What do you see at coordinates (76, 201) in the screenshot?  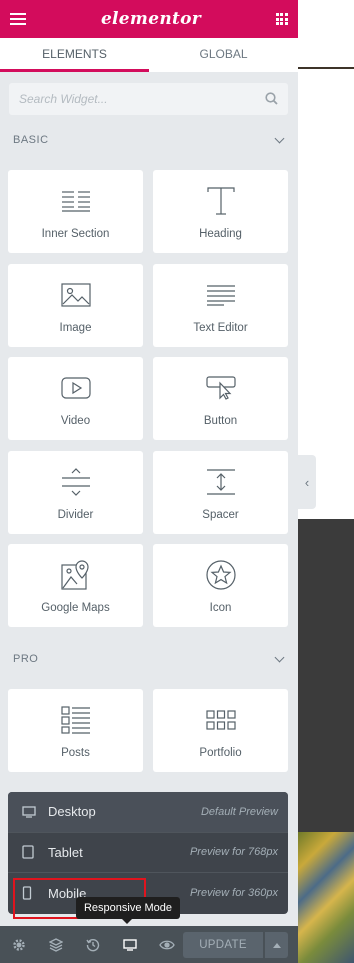 I see `inner-section-icon` at bounding box center [76, 201].